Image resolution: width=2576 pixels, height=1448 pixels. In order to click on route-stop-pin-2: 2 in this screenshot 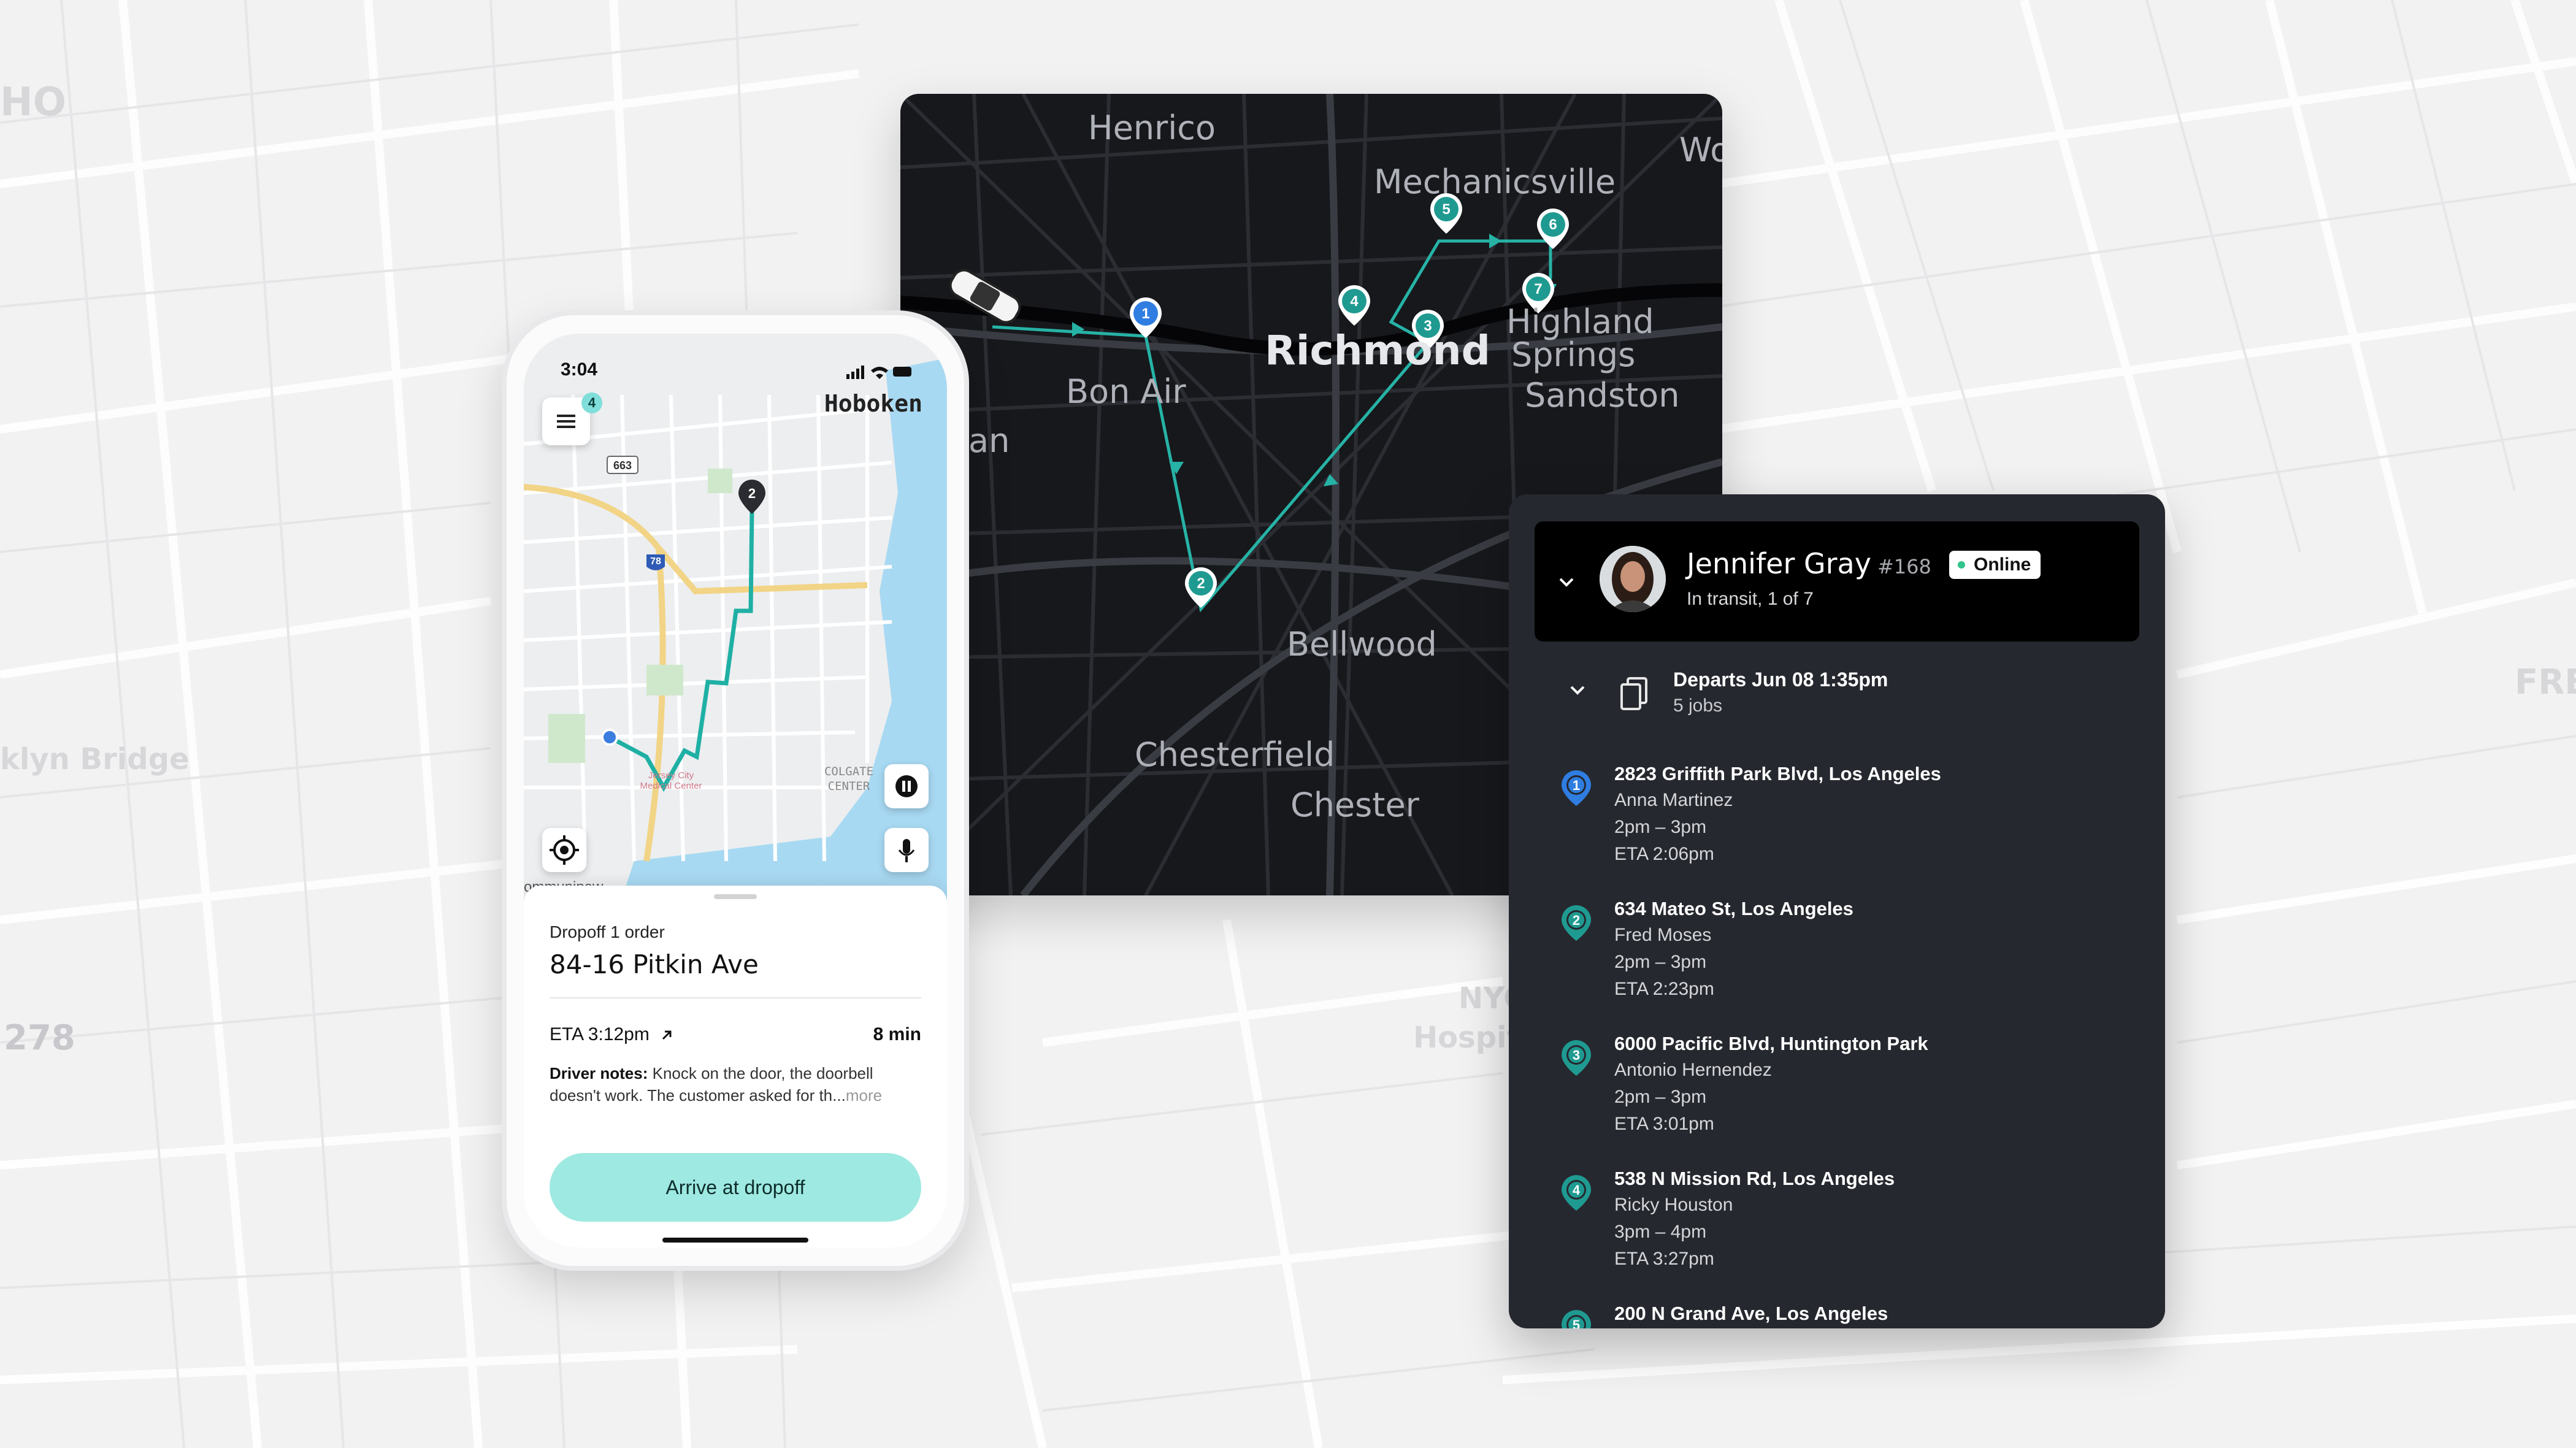, I will do `click(1201, 587)`.